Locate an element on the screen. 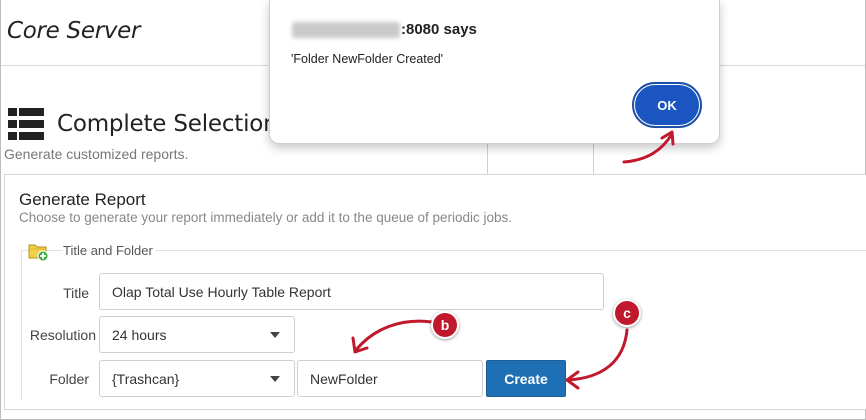 The height and width of the screenshot is (420, 866). blurred-hostname is located at coordinates (346, 29).